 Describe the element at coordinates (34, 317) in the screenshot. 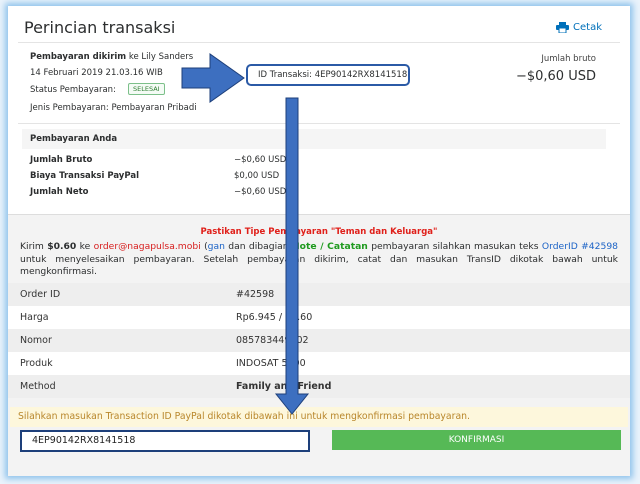

I see `order-row-label: Harga` at that location.